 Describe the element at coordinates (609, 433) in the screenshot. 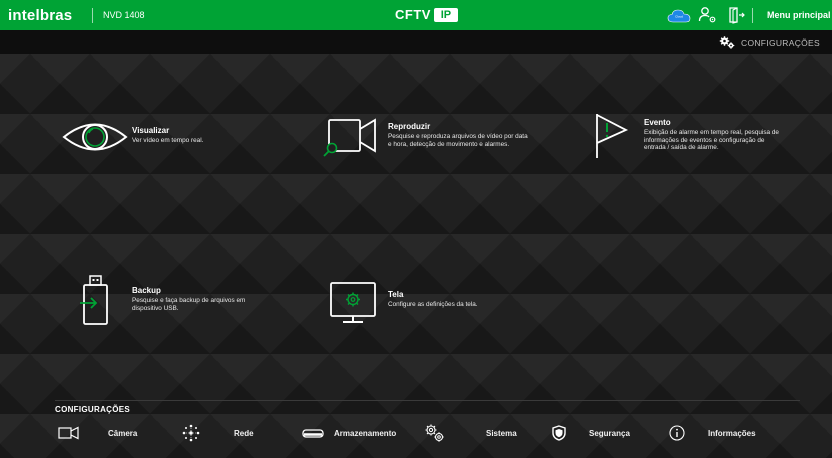

I see `config-item-label: Segurança` at that location.